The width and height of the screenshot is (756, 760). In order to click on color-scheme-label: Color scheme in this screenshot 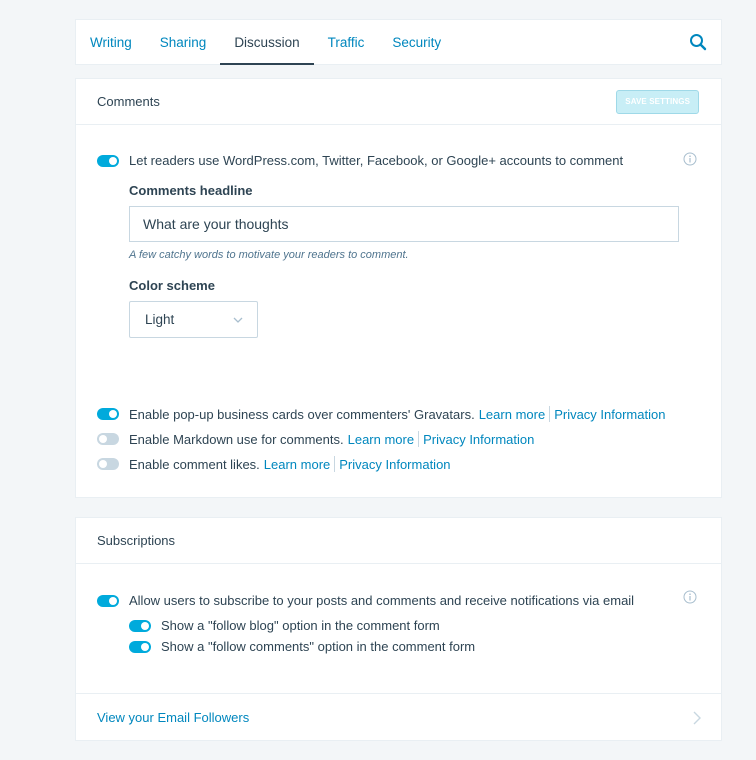, I will do `click(172, 285)`.